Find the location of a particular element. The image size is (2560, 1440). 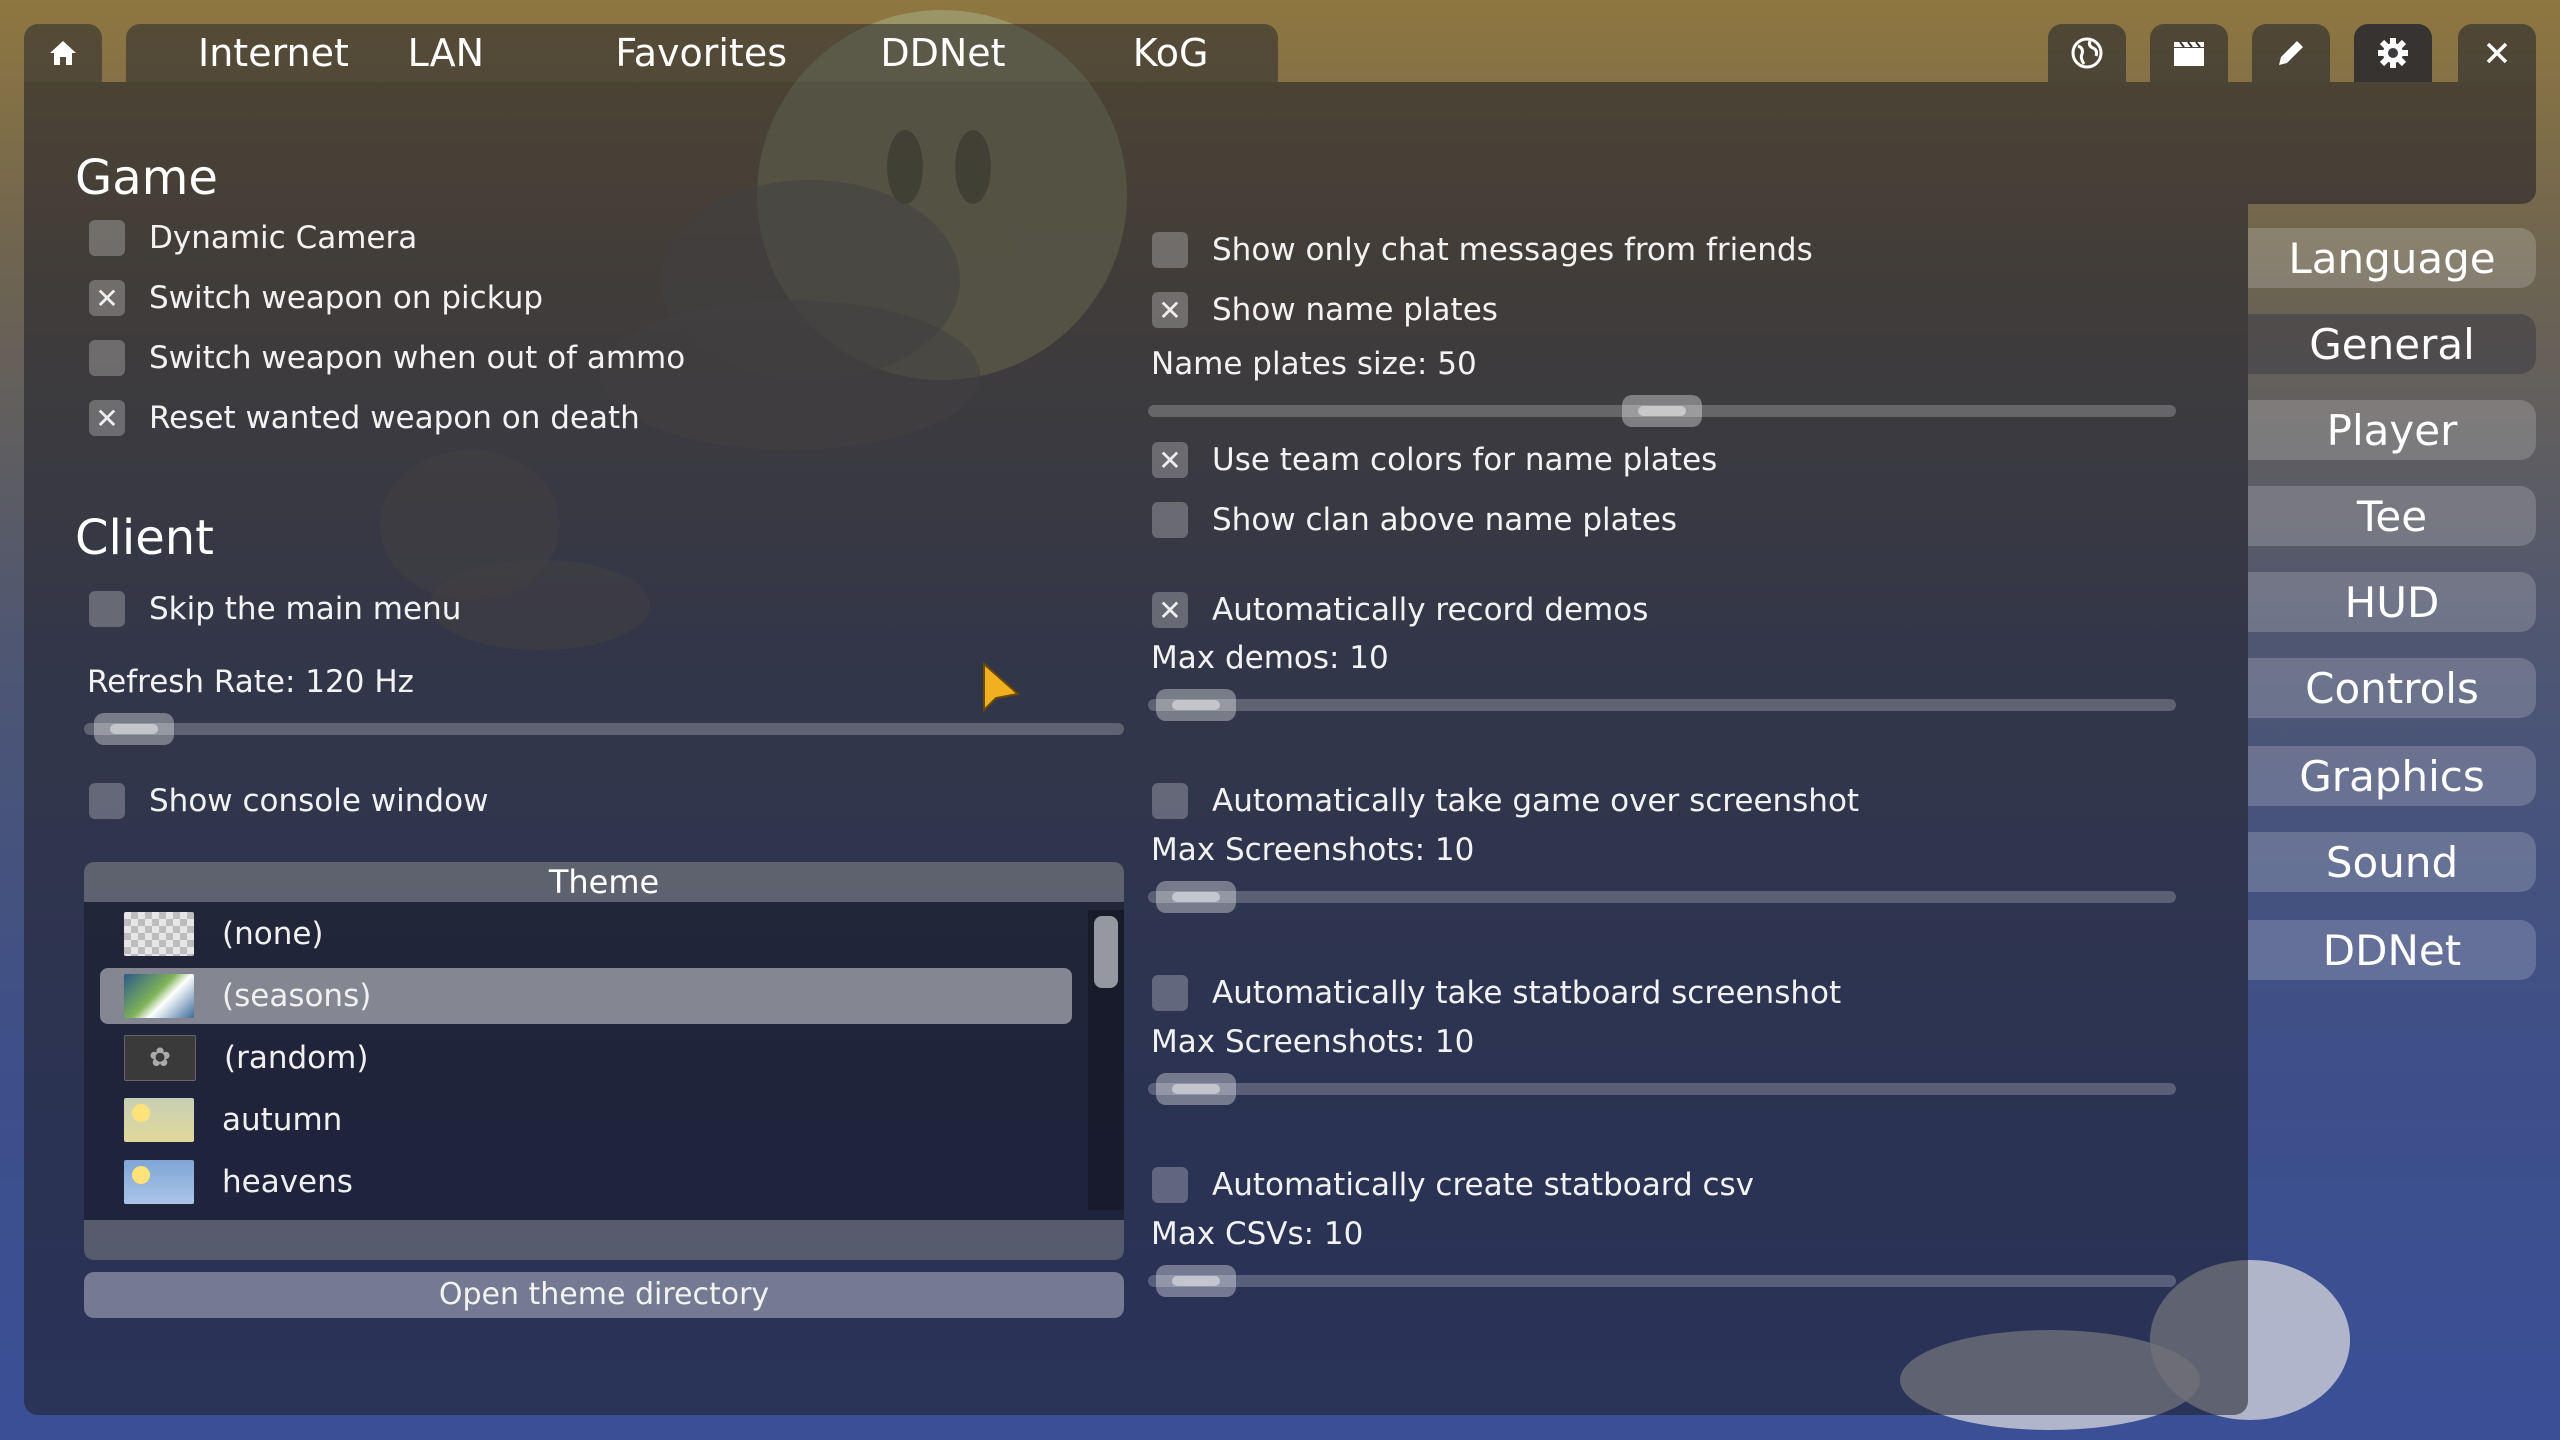

globe-button is located at coordinates (2087, 53).